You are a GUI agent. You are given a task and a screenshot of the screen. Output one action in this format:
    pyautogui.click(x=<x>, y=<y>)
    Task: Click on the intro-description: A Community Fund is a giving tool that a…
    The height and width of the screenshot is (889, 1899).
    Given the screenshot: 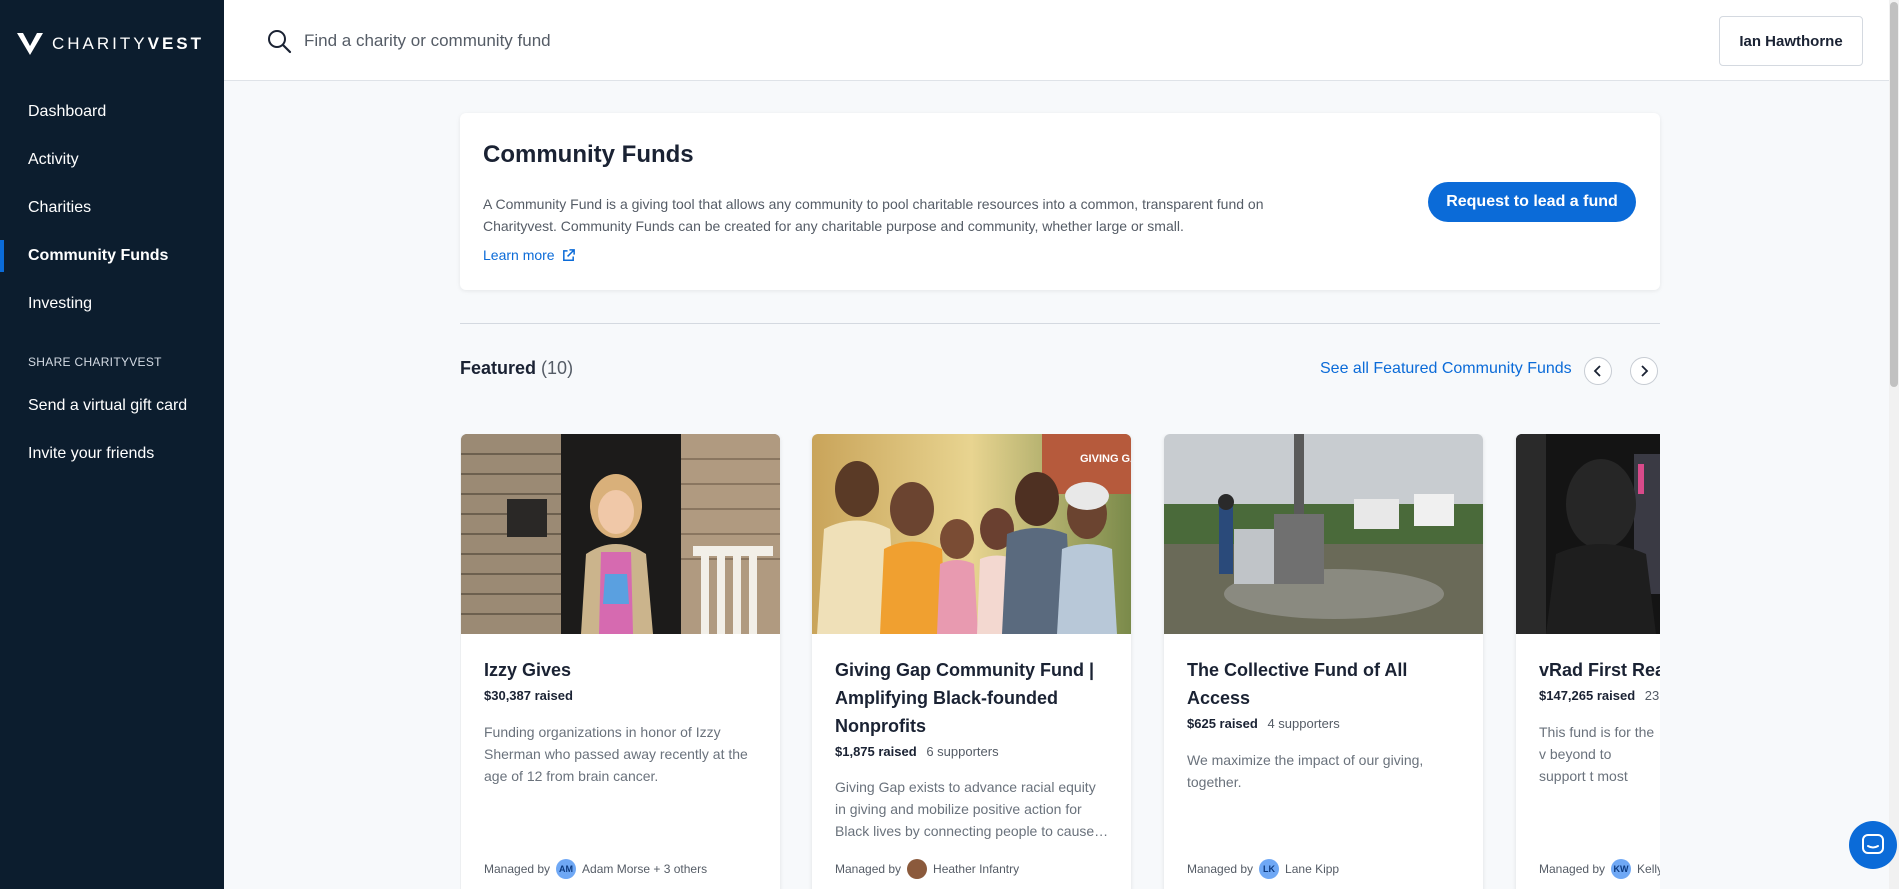 What is the action you would take?
    pyautogui.click(x=873, y=215)
    